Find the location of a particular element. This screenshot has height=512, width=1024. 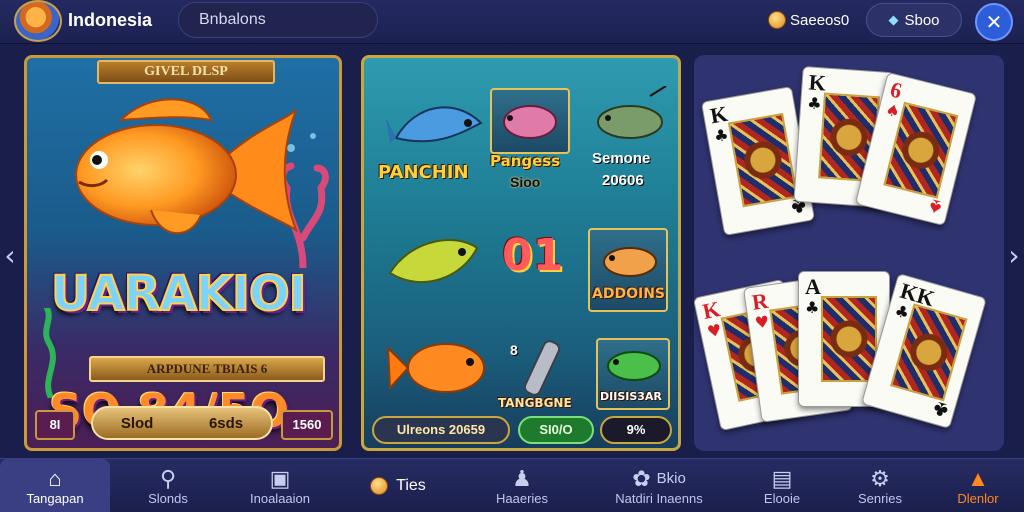

promo-action-button: Slod 6sds is located at coordinates (182, 423).